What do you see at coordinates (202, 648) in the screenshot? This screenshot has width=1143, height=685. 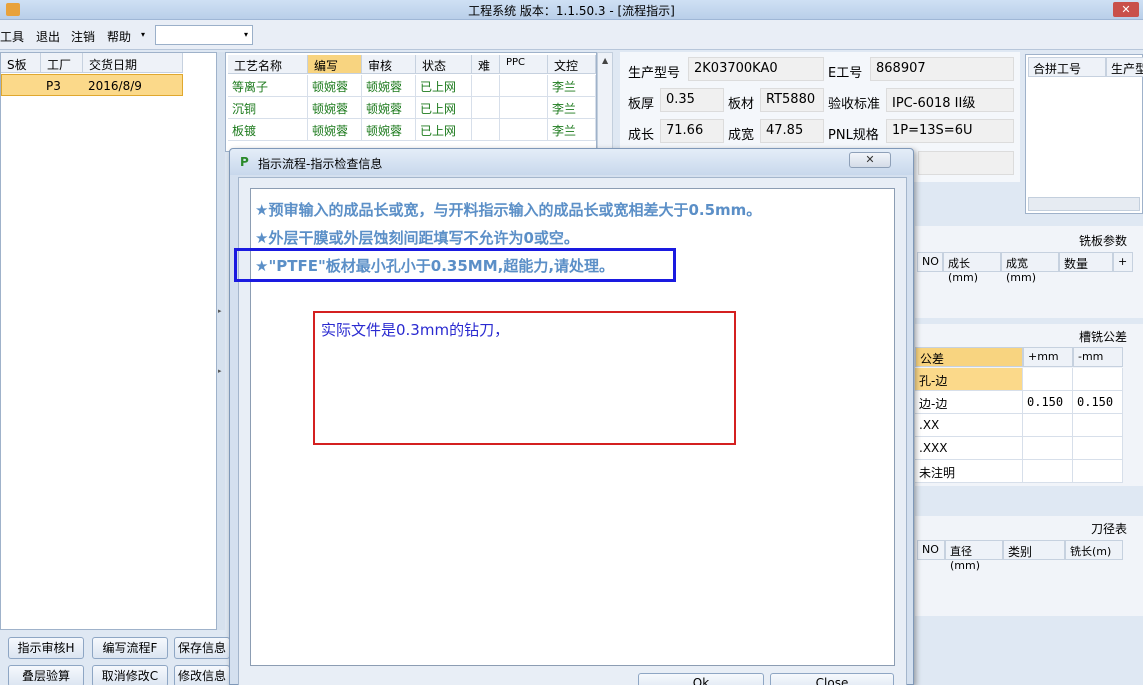 I see `save-info-button: 保存信息` at bounding box center [202, 648].